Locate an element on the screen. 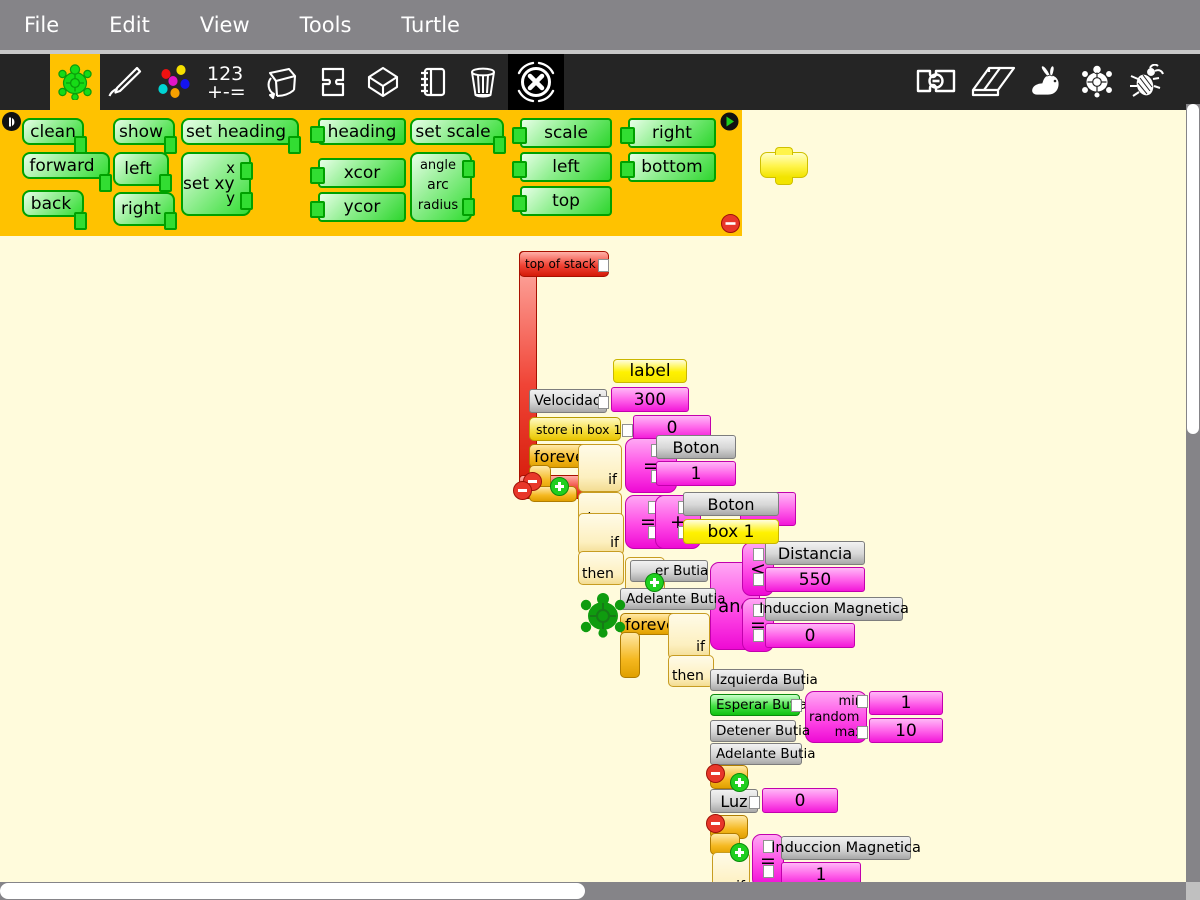 The width and height of the screenshot is (1200, 900). block-boton-1-value-text: 1 is located at coordinates (696, 473).